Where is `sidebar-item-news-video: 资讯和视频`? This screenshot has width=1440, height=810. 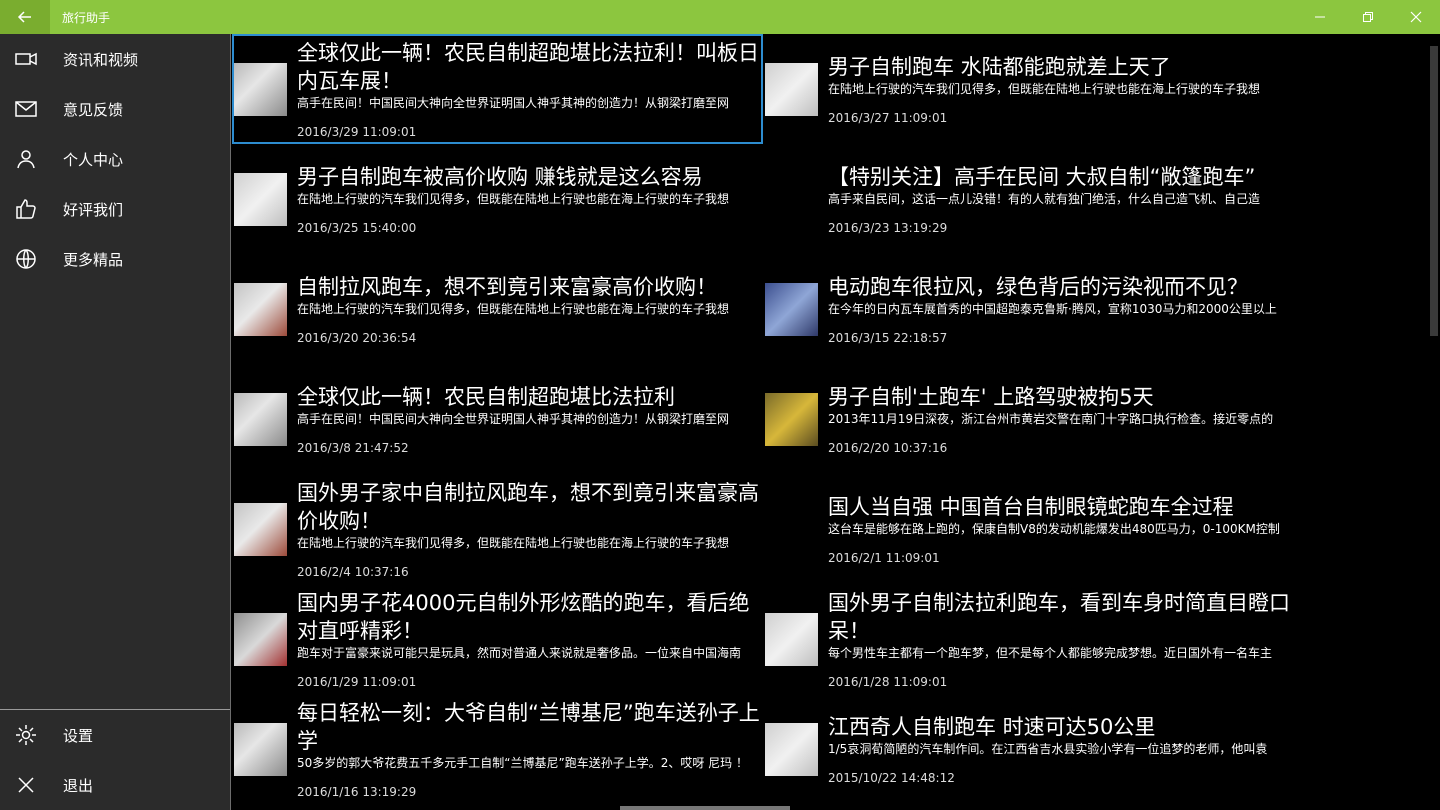 sidebar-item-news-video: 资讯和视频 is located at coordinates (115, 59).